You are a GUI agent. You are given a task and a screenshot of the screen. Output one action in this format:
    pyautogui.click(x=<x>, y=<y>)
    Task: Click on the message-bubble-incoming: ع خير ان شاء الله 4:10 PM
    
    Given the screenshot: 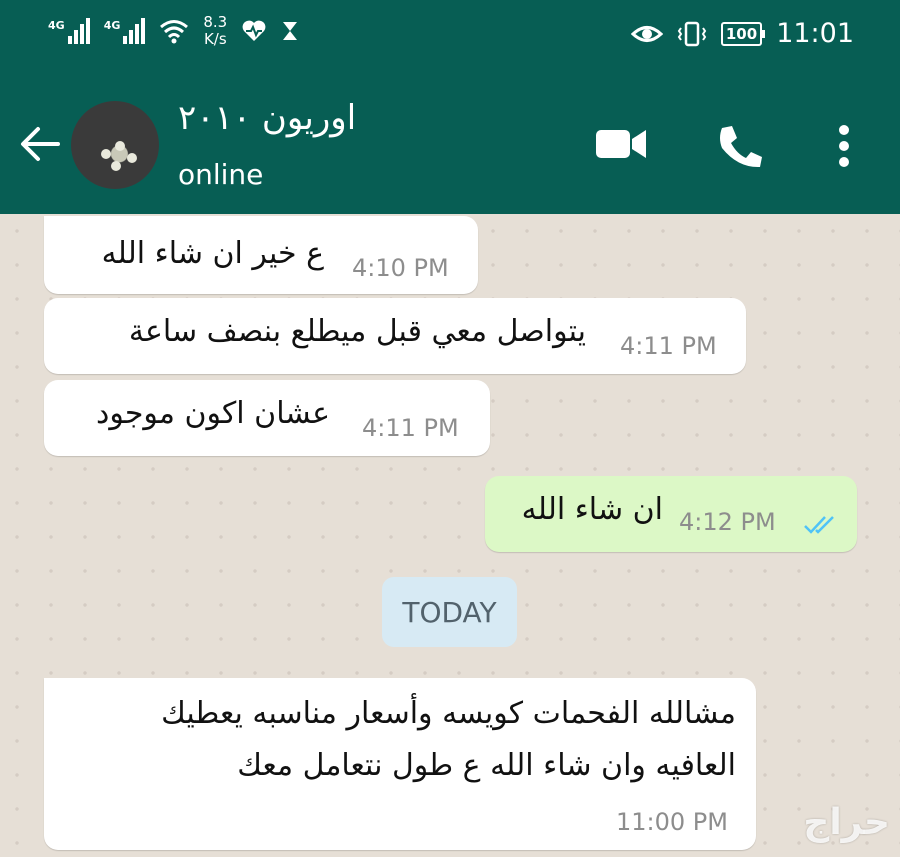 What is the action you would take?
    pyautogui.click(x=261, y=255)
    